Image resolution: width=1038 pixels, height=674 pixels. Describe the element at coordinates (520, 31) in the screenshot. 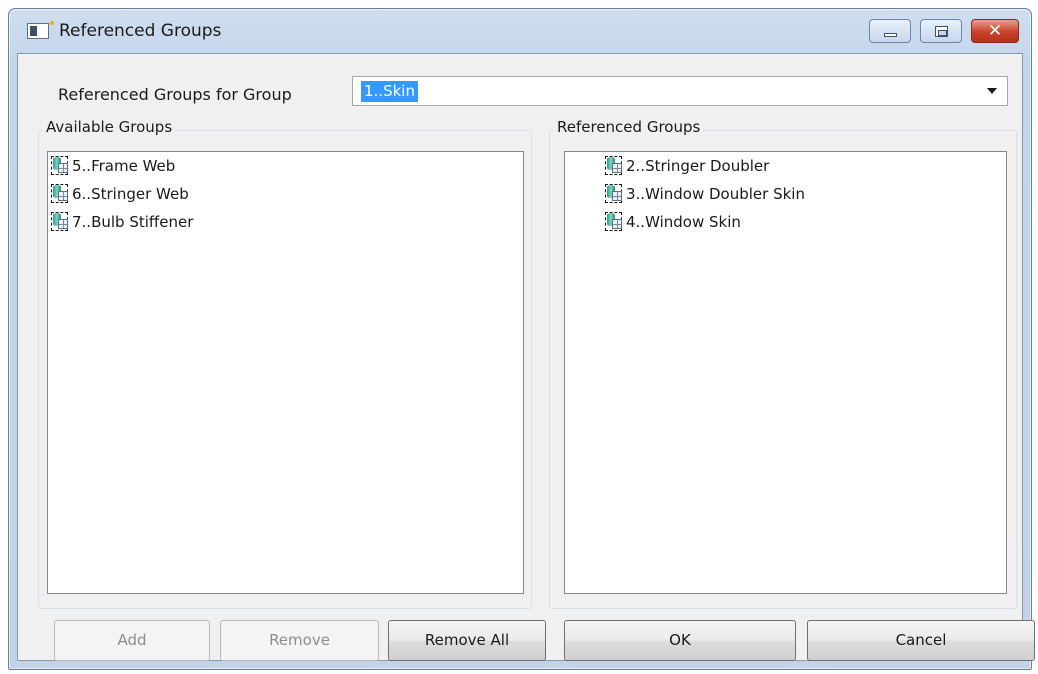

I see `title-bar: Referenced Groups ✕` at that location.